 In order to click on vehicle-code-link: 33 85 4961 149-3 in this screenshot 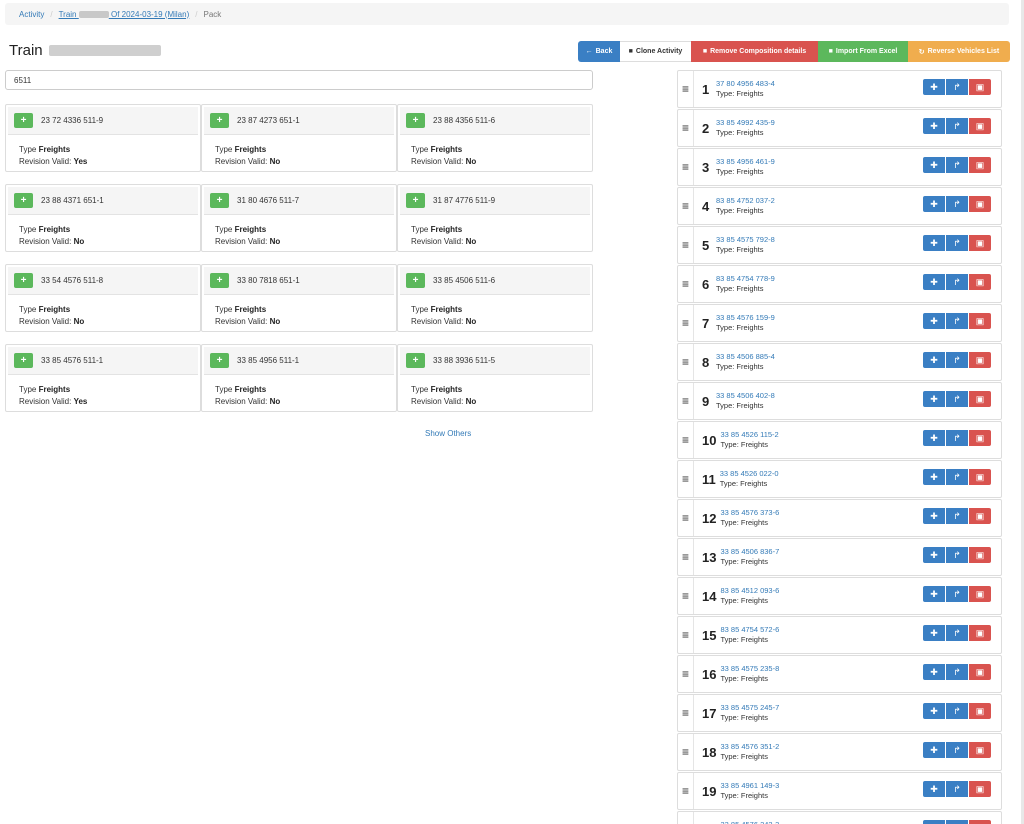, I will do `click(749, 786)`.